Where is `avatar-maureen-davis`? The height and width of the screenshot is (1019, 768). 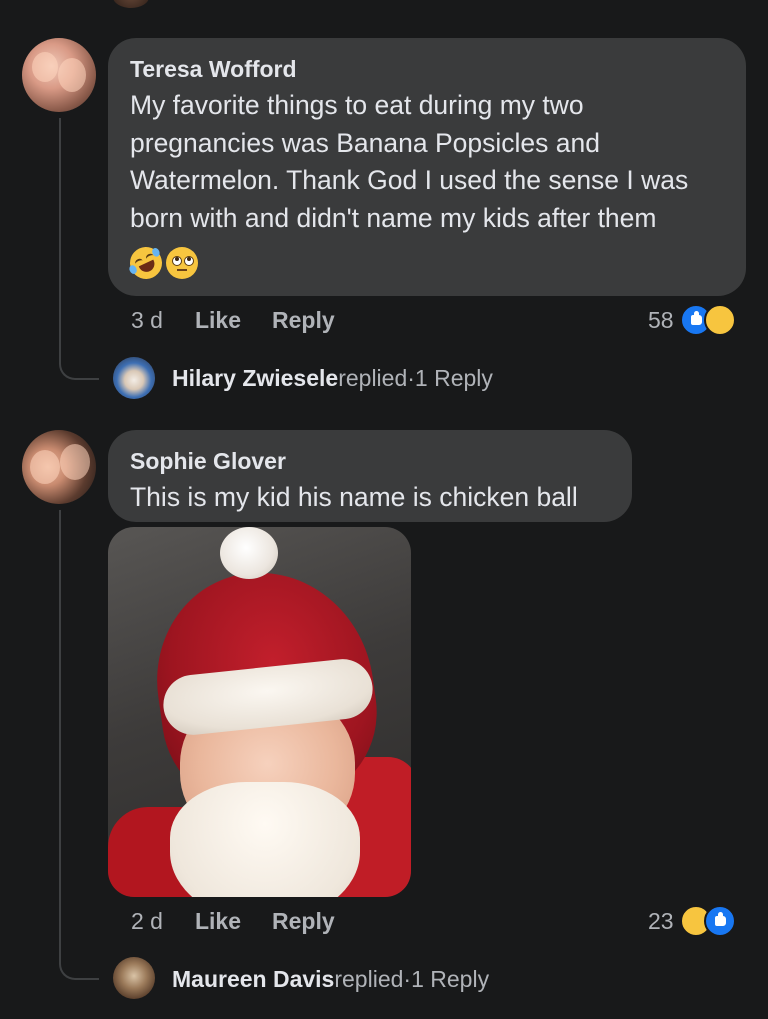
avatar-maureen-davis is located at coordinates (134, 978).